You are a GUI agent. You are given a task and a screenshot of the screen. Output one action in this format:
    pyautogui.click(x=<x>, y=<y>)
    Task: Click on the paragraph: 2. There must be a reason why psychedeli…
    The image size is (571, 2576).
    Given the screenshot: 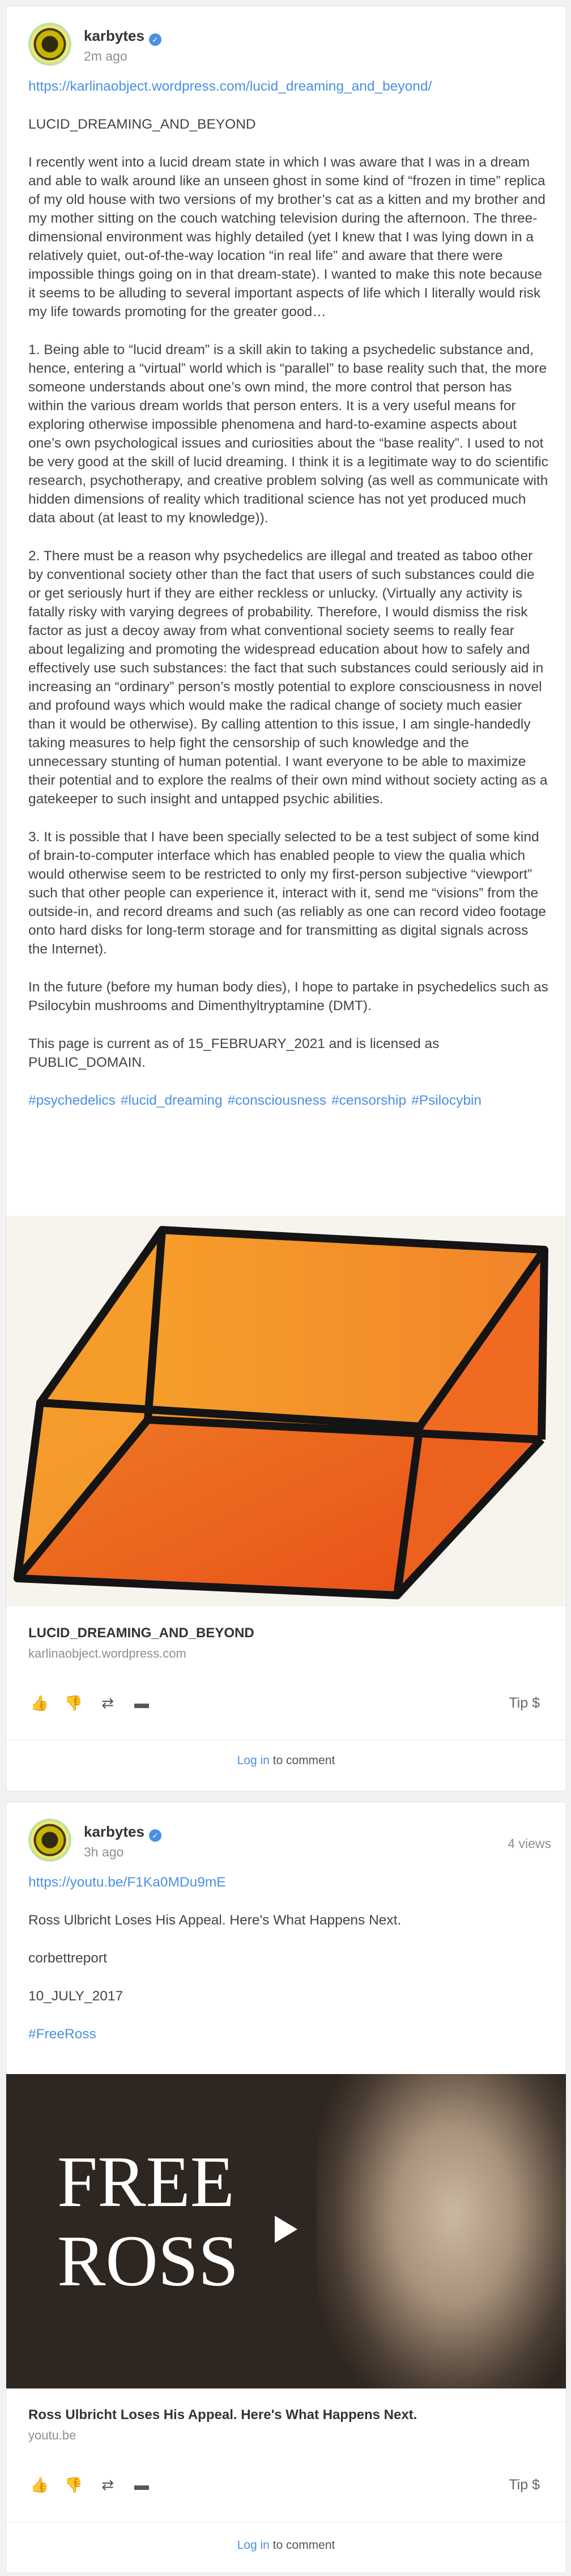 What is the action you would take?
    pyautogui.click(x=288, y=677)
    